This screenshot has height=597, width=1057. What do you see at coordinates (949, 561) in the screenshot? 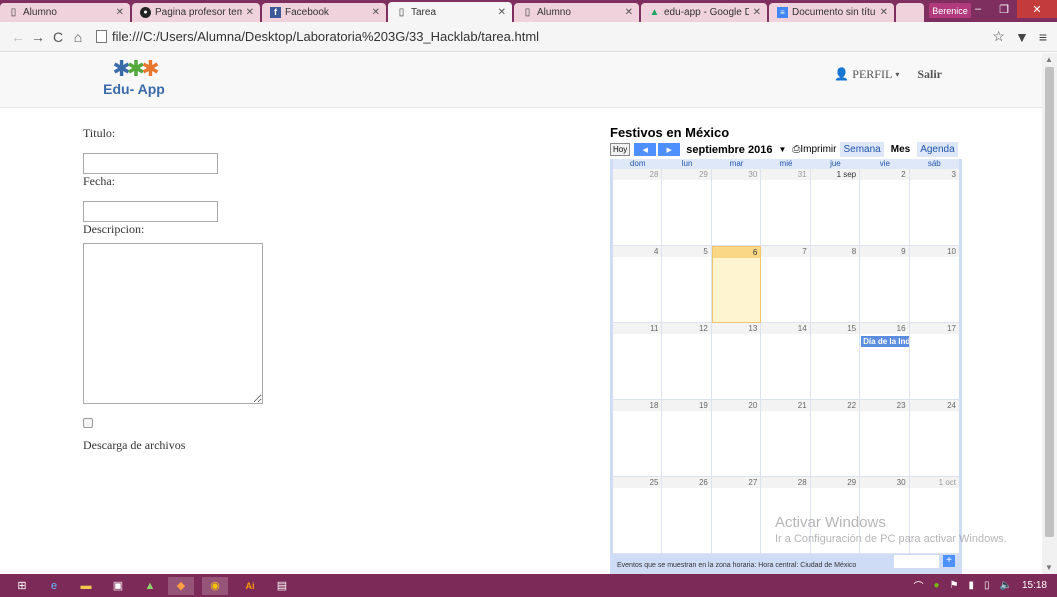
I see `add-calendar-button: +` at bounding box center [949, 561].